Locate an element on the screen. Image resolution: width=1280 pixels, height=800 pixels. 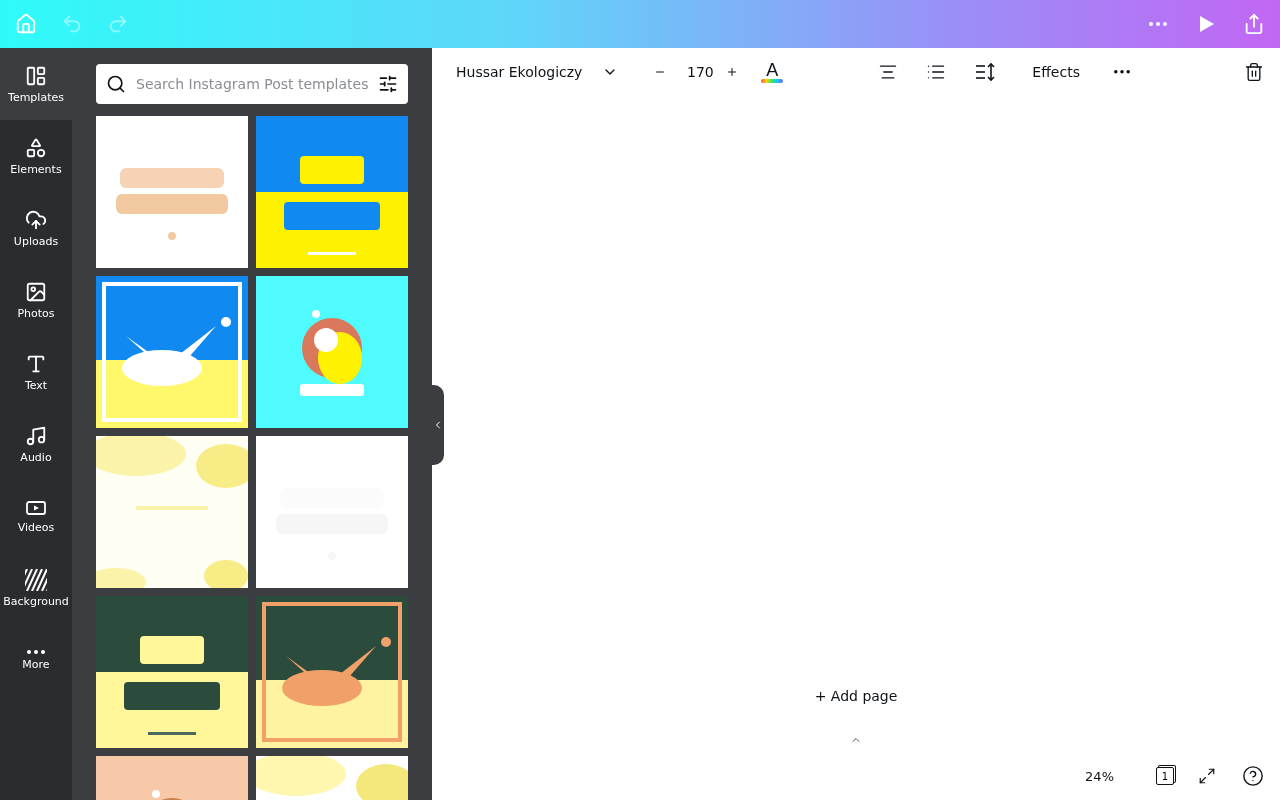
help-icon is located at coordinates (1253, 776).